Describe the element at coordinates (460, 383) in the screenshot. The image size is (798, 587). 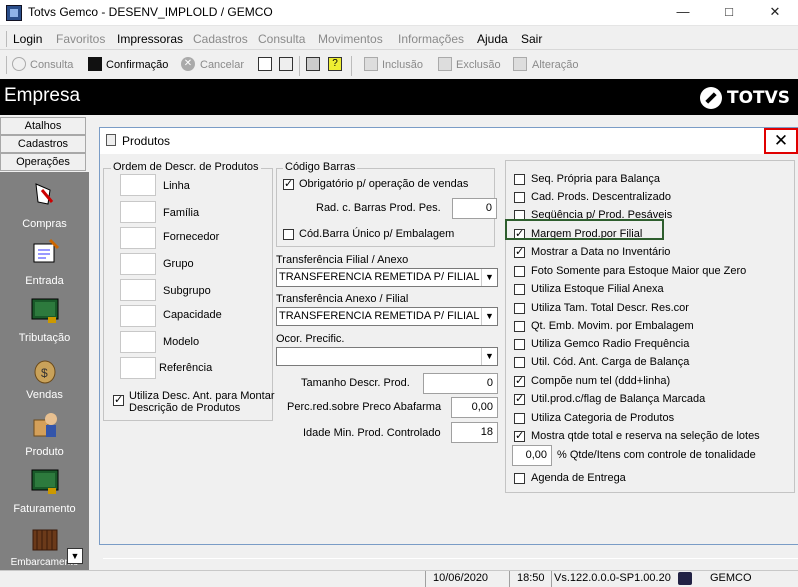
I see `tamanho-input: 0` at that location.